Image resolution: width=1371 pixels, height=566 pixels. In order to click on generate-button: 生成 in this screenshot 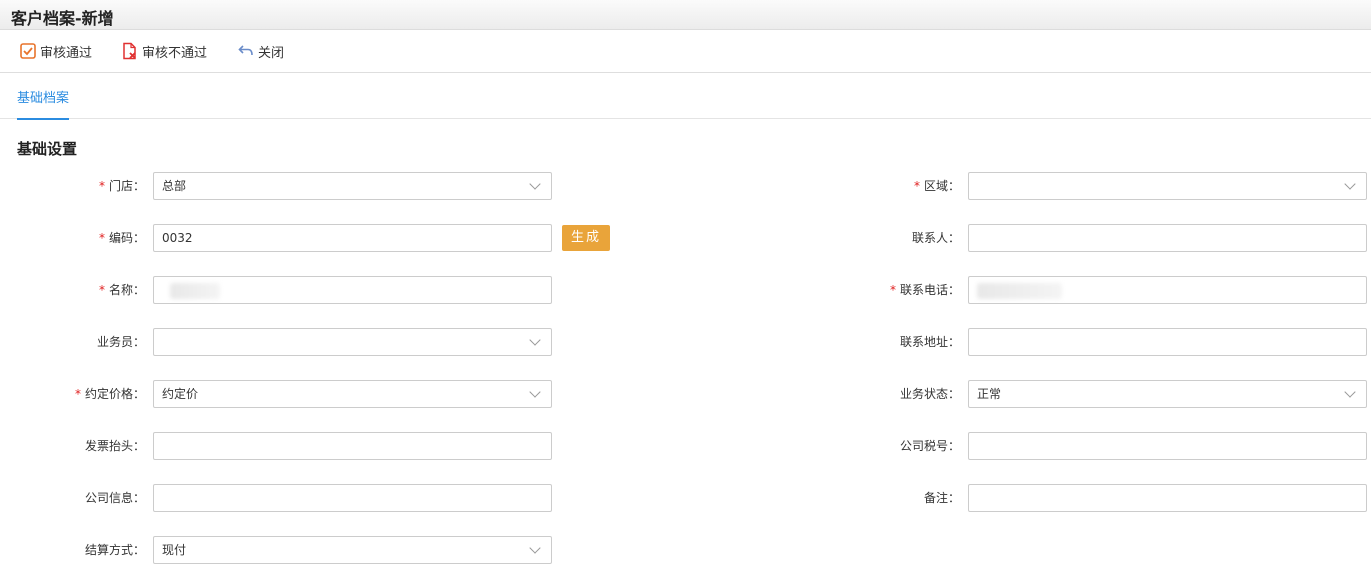, I will do `click(586, 238)`.